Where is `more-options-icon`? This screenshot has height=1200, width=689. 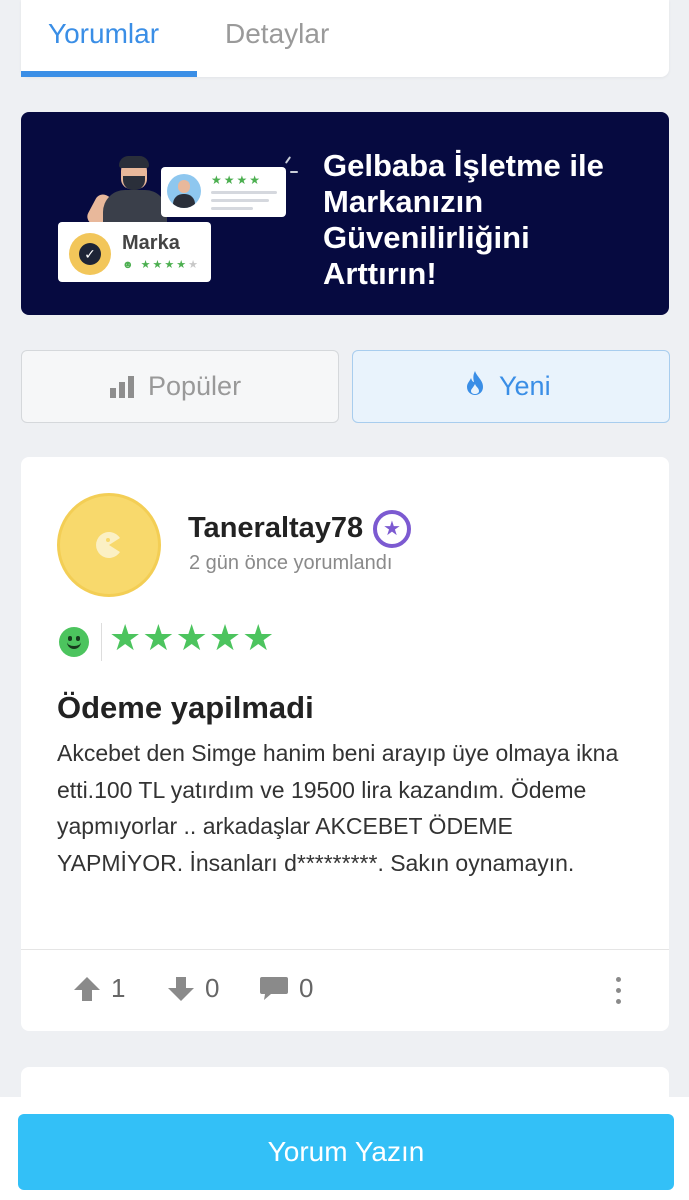 more-options-icon is located at coordinates (618, 992).